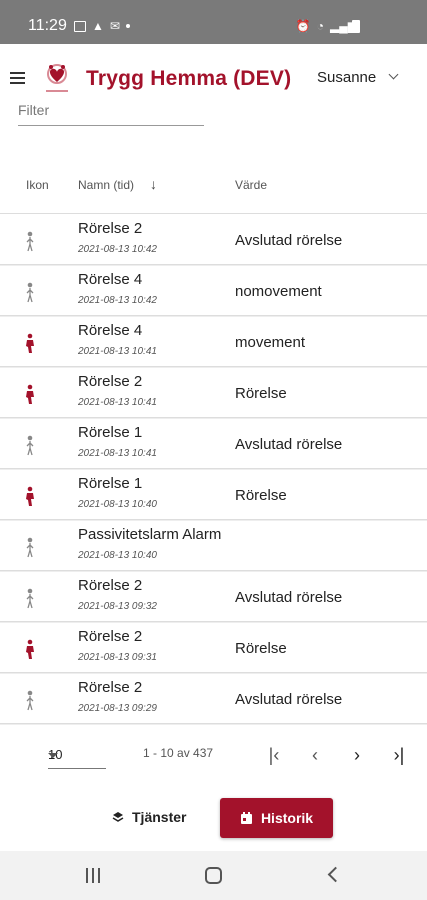 The height and width of the screenshot is (900, 427). I want to click on trygg-hemma-logo, so click(57, 78).